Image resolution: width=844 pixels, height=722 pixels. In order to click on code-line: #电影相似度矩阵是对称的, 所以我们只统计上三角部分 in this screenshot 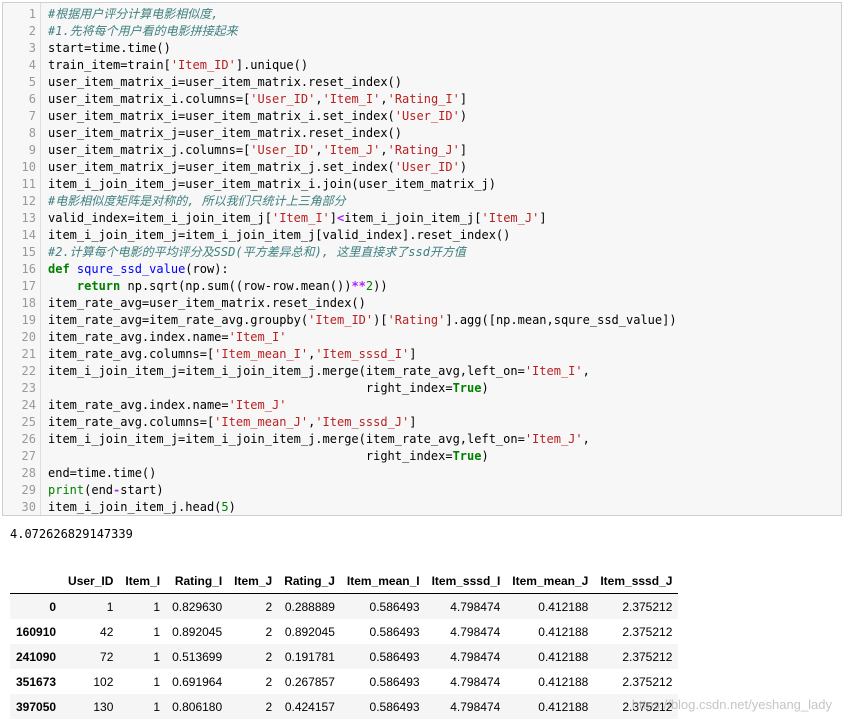, I will do `click(197, 201)`.